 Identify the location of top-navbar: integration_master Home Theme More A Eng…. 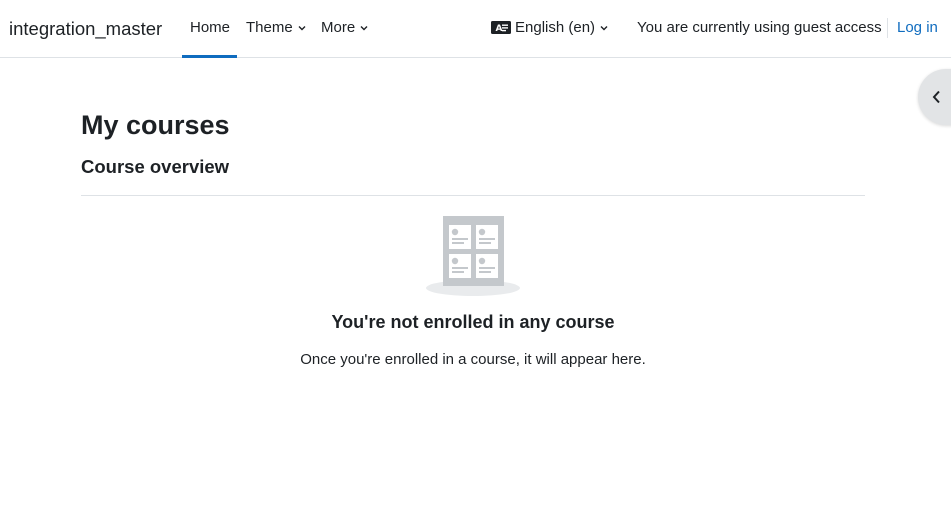
(475, 29).